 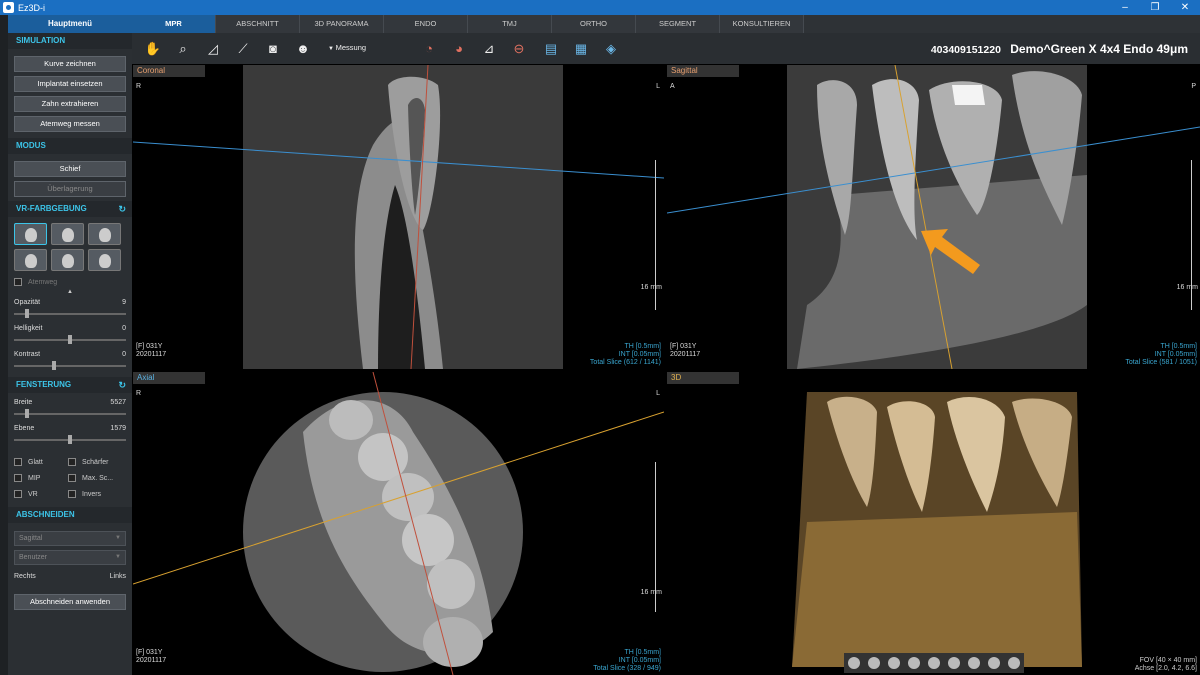 I want to click on level-slider: Ebene 1579, so click(x=70, y=436).